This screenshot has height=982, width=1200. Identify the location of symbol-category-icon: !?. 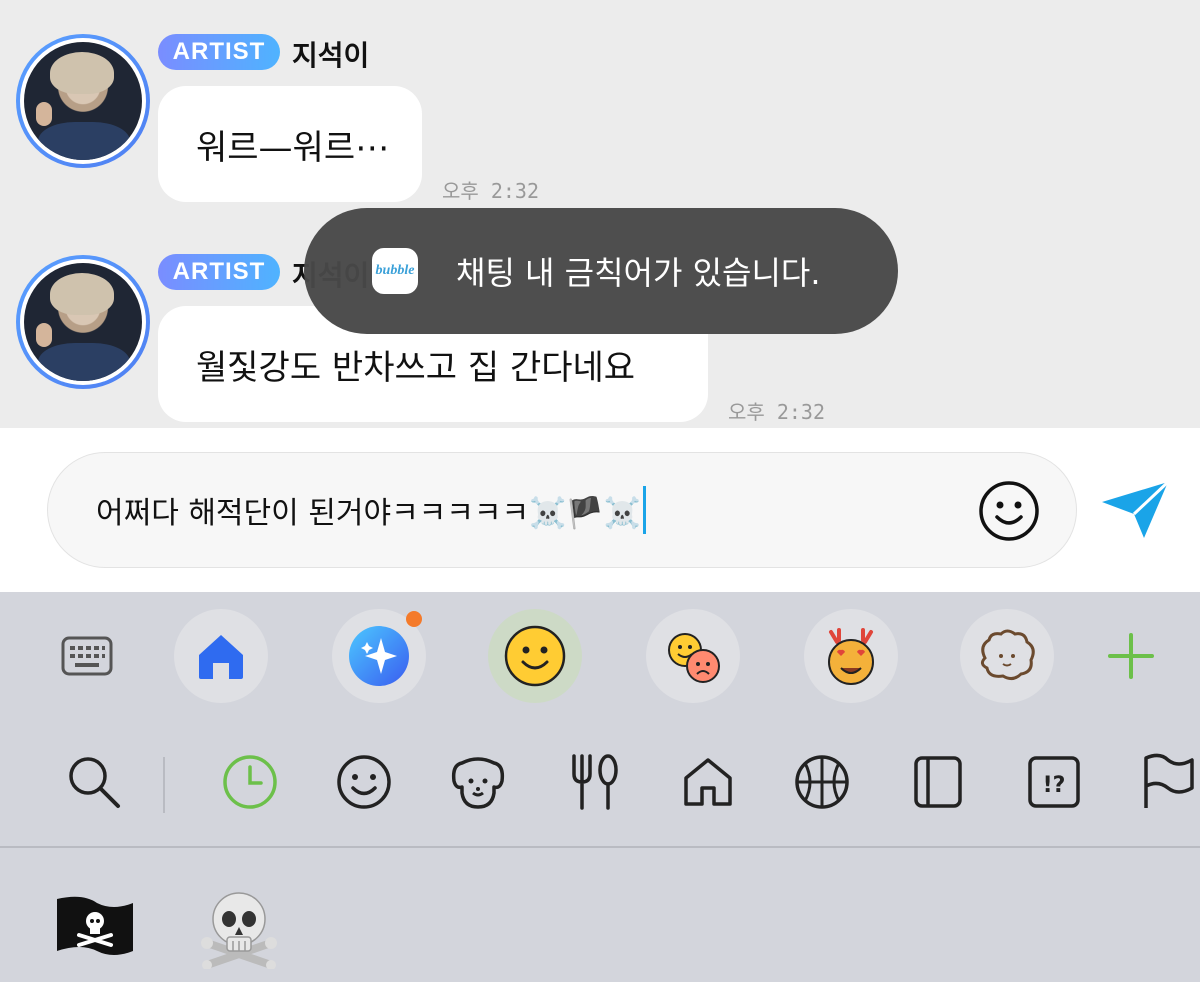
(1054, 782).